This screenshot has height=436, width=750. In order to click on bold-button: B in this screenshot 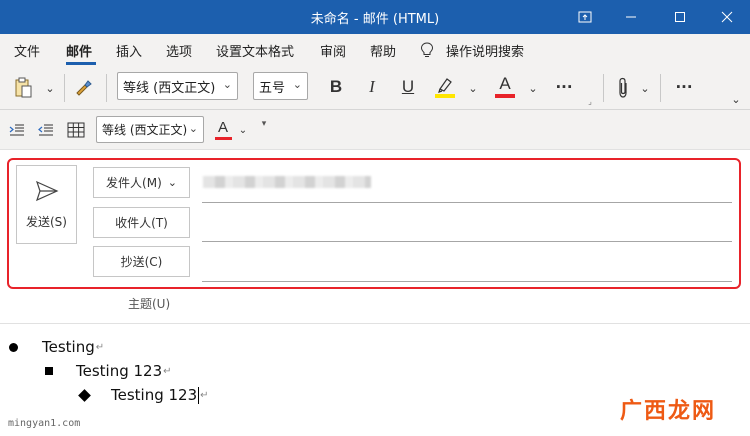, I will do `click(336, 87)`.